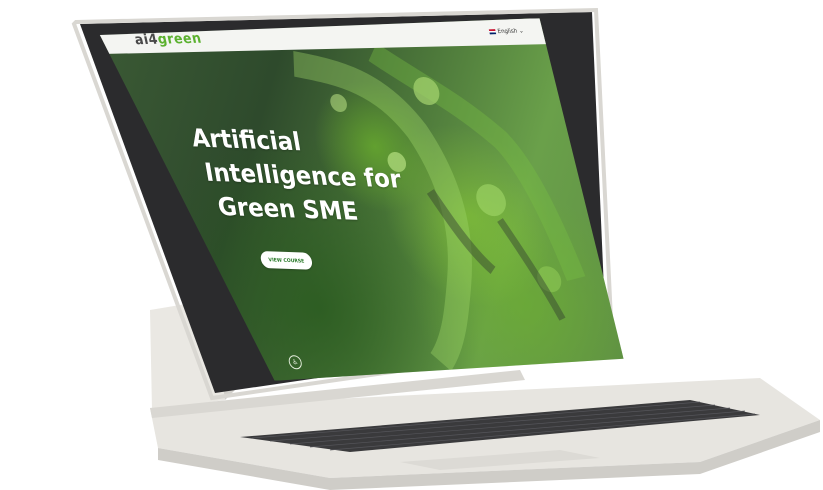 The height and width of the screenshot is (490, 823). Describe the element at coordinates (521, 31) in the screenshot. I see `chevron-down-icon: ⌄` at that location.